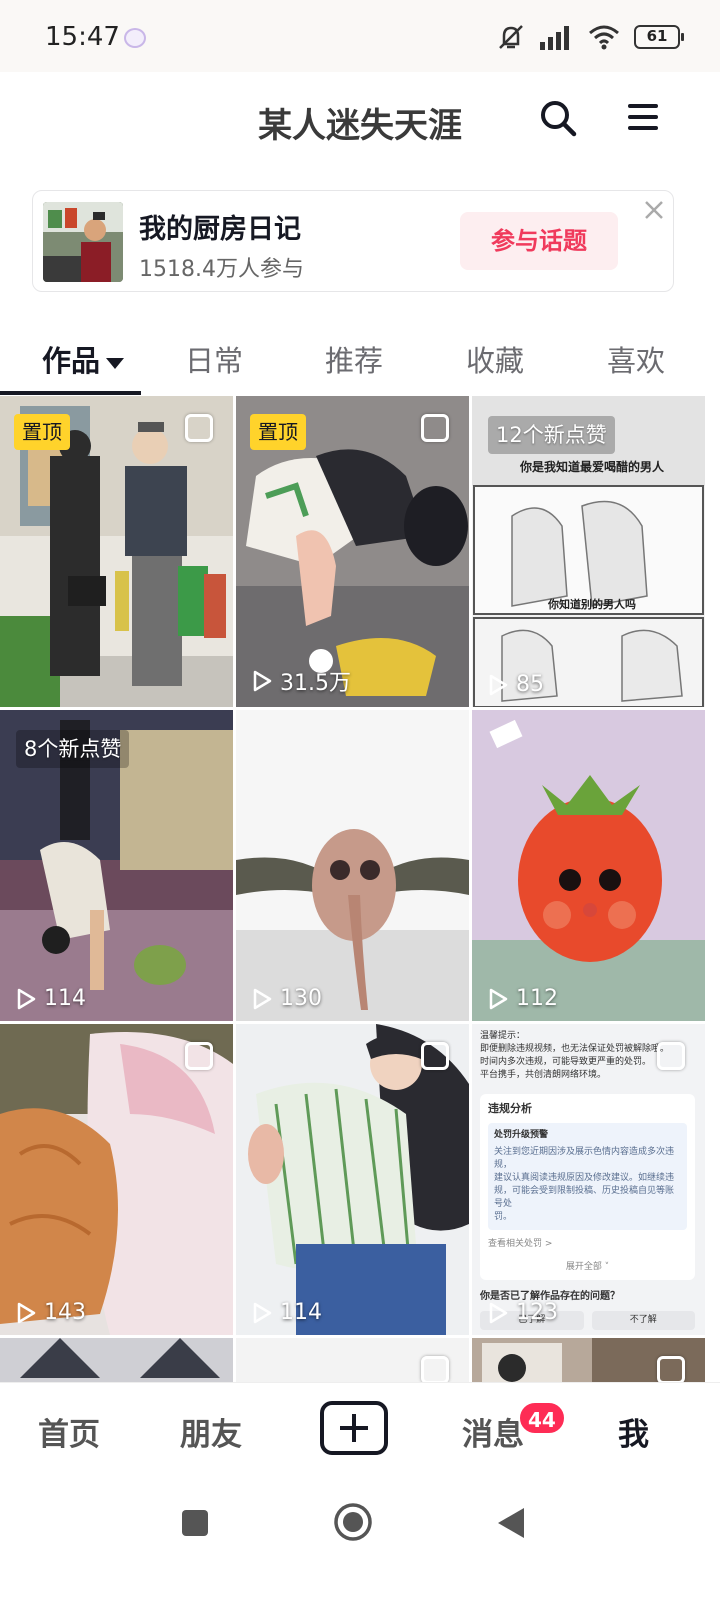 The width and height of the screenshot is (720, 1600). What do you see at coordinates (50, 1312) in the screenshot?
I see `play-count: 143` at bounding box center [50, 1312].